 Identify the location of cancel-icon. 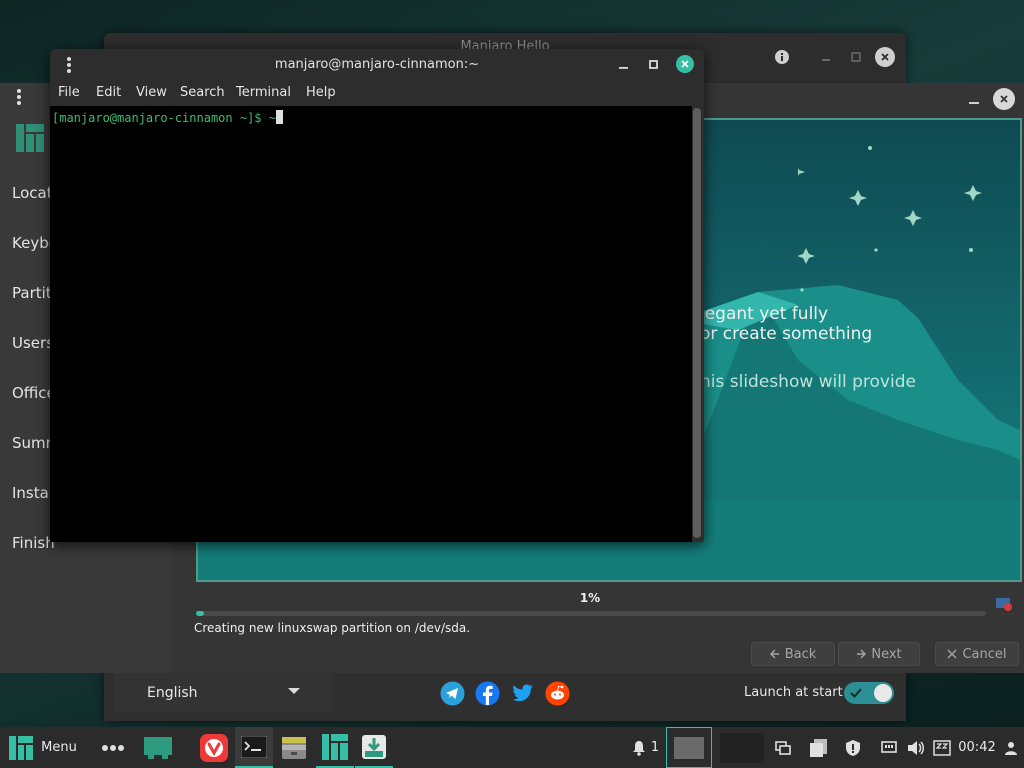
(952, 654).